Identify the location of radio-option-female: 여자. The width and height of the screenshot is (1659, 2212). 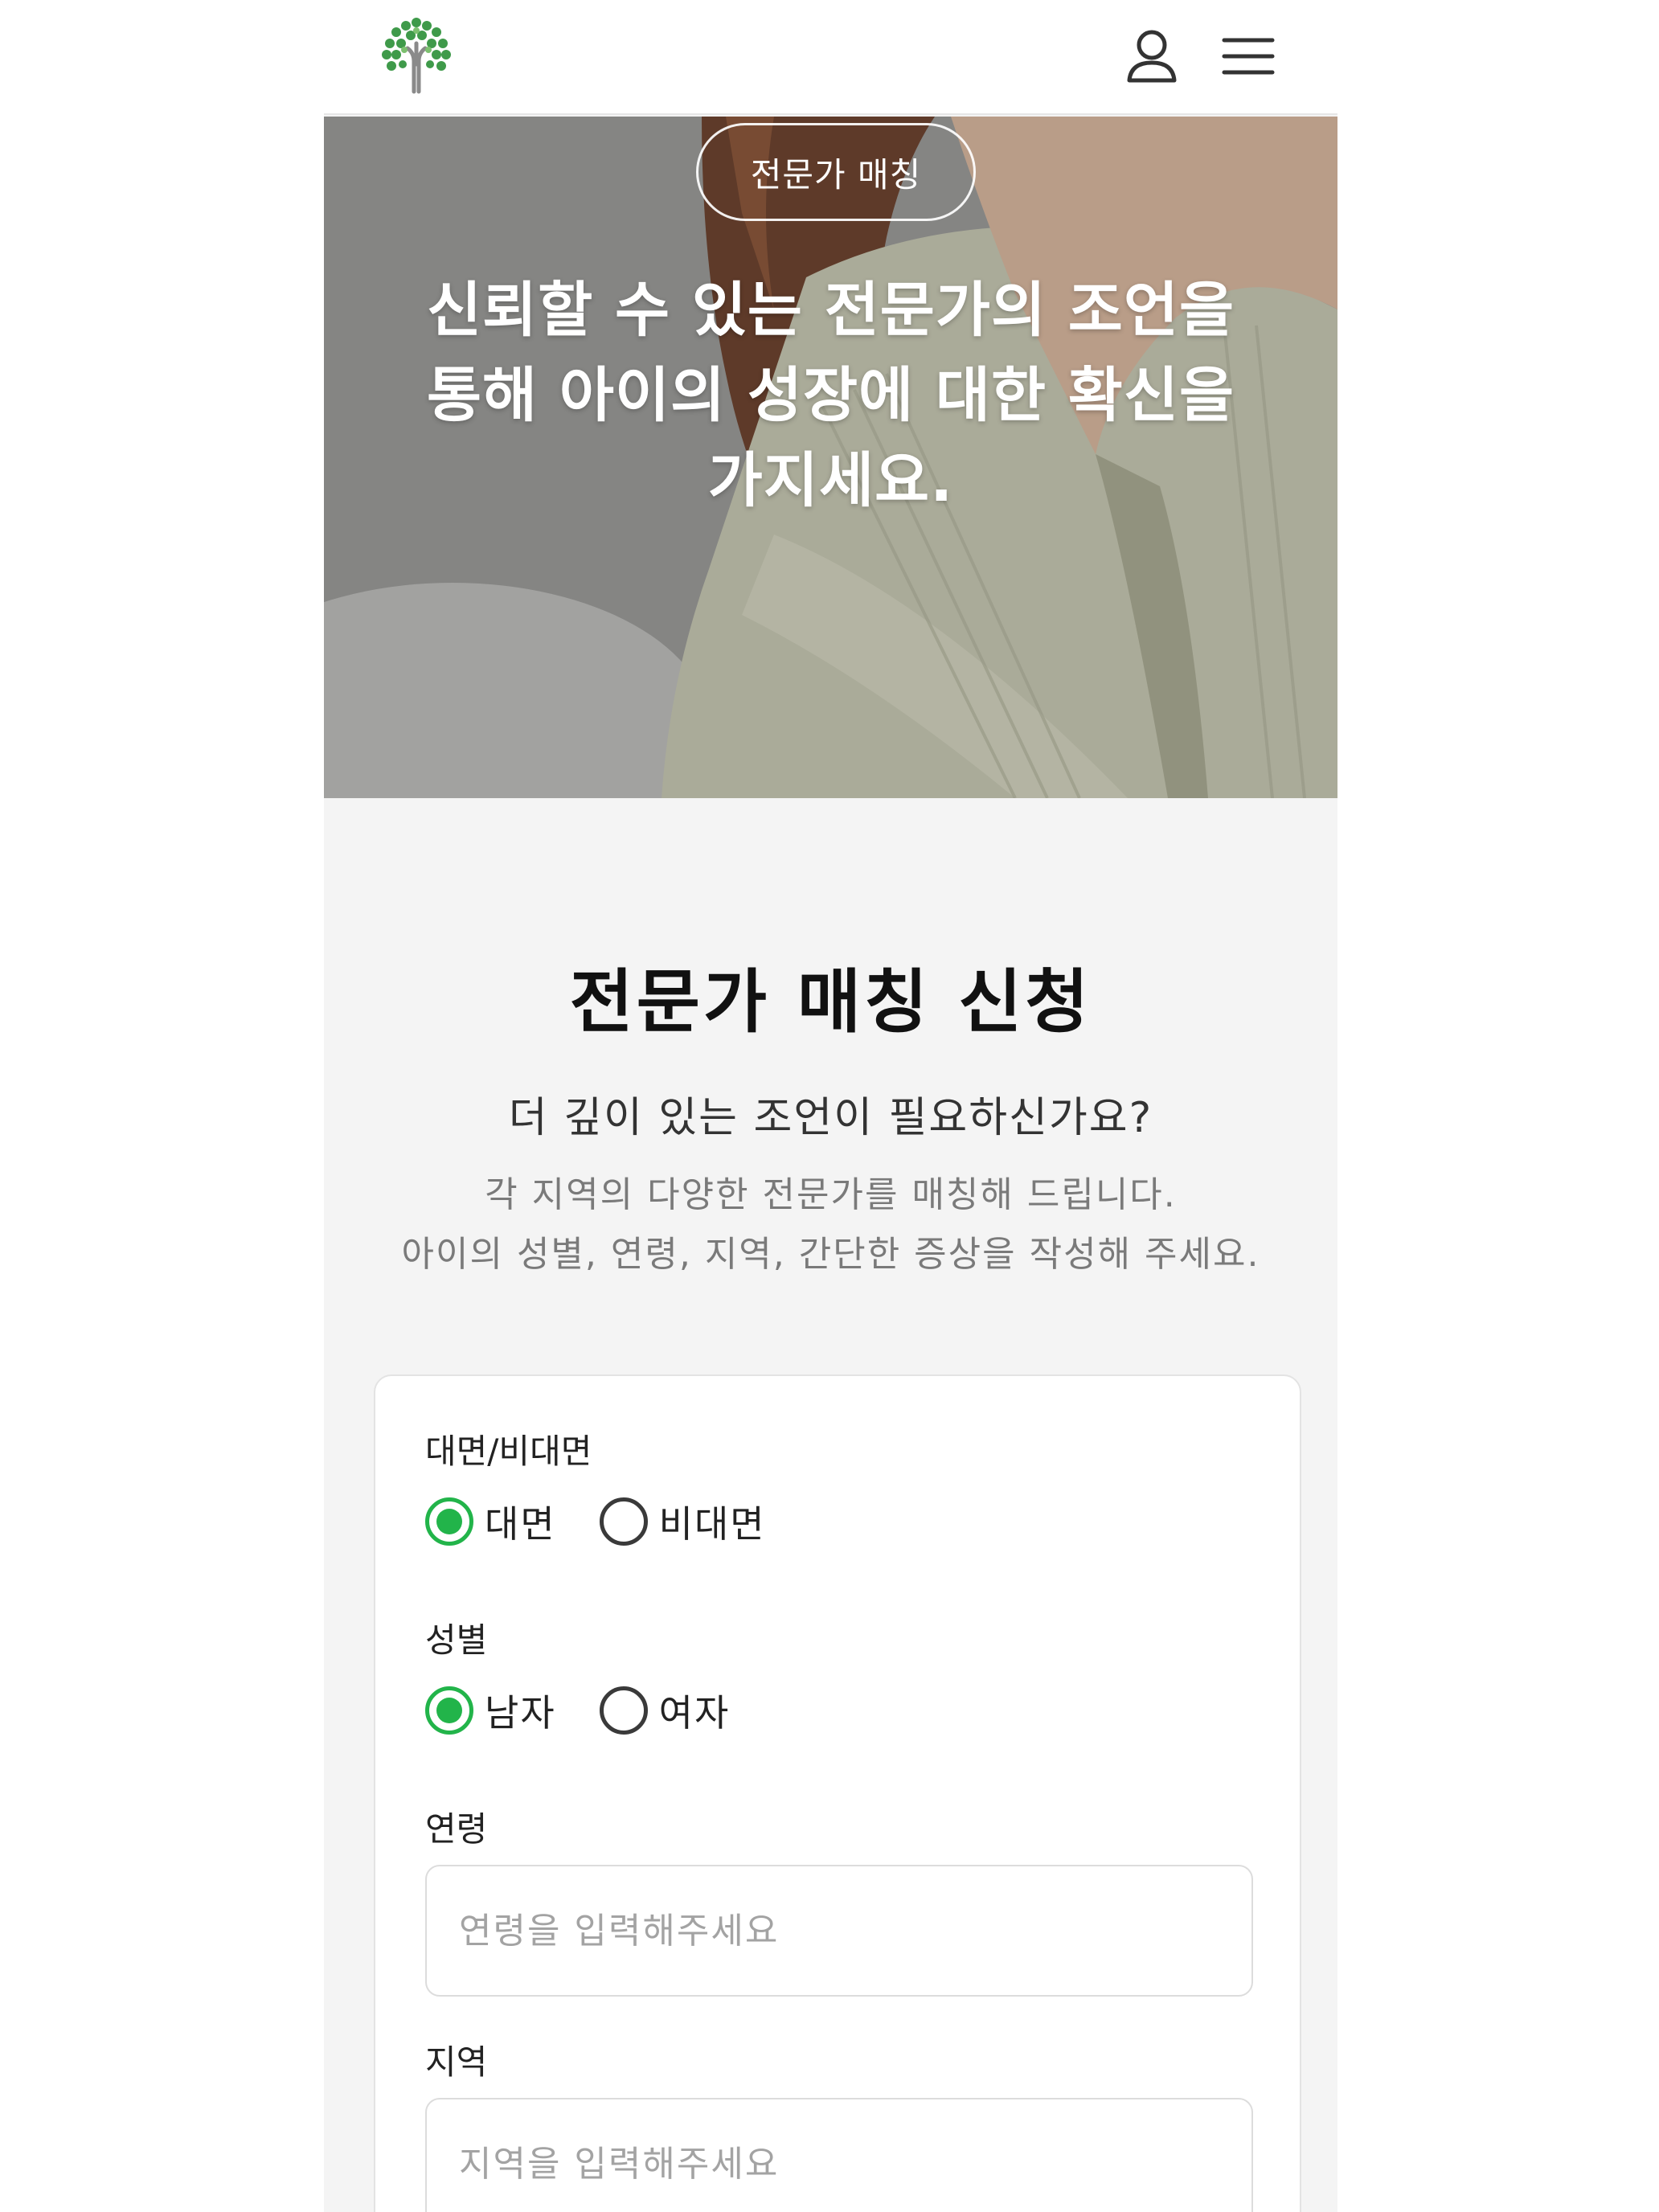
(665, 1710).